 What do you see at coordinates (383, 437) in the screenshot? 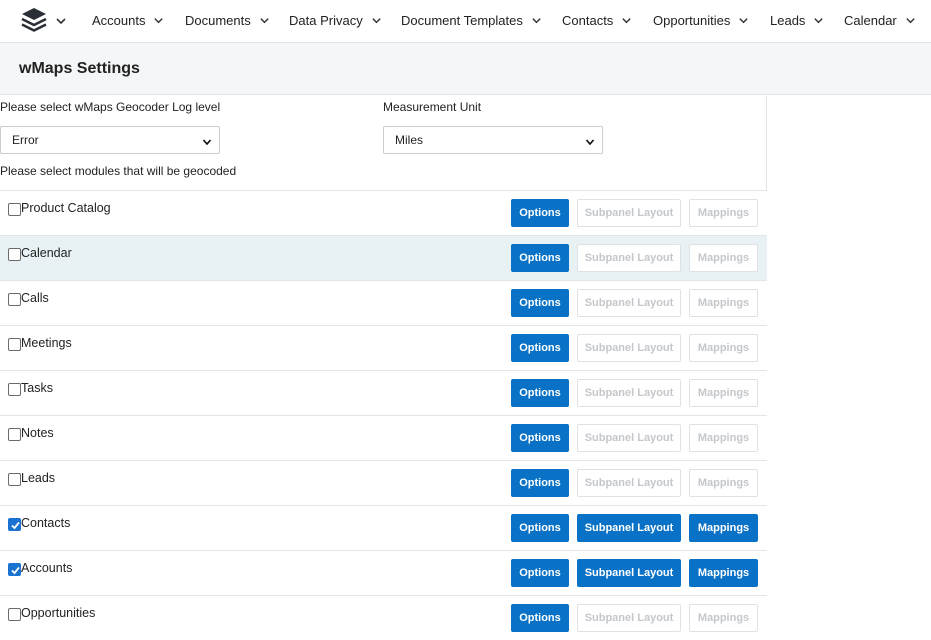
I see `module-row-notes: Notes Options Subpanel Layout Mappings` at bounding box center [383, 437].